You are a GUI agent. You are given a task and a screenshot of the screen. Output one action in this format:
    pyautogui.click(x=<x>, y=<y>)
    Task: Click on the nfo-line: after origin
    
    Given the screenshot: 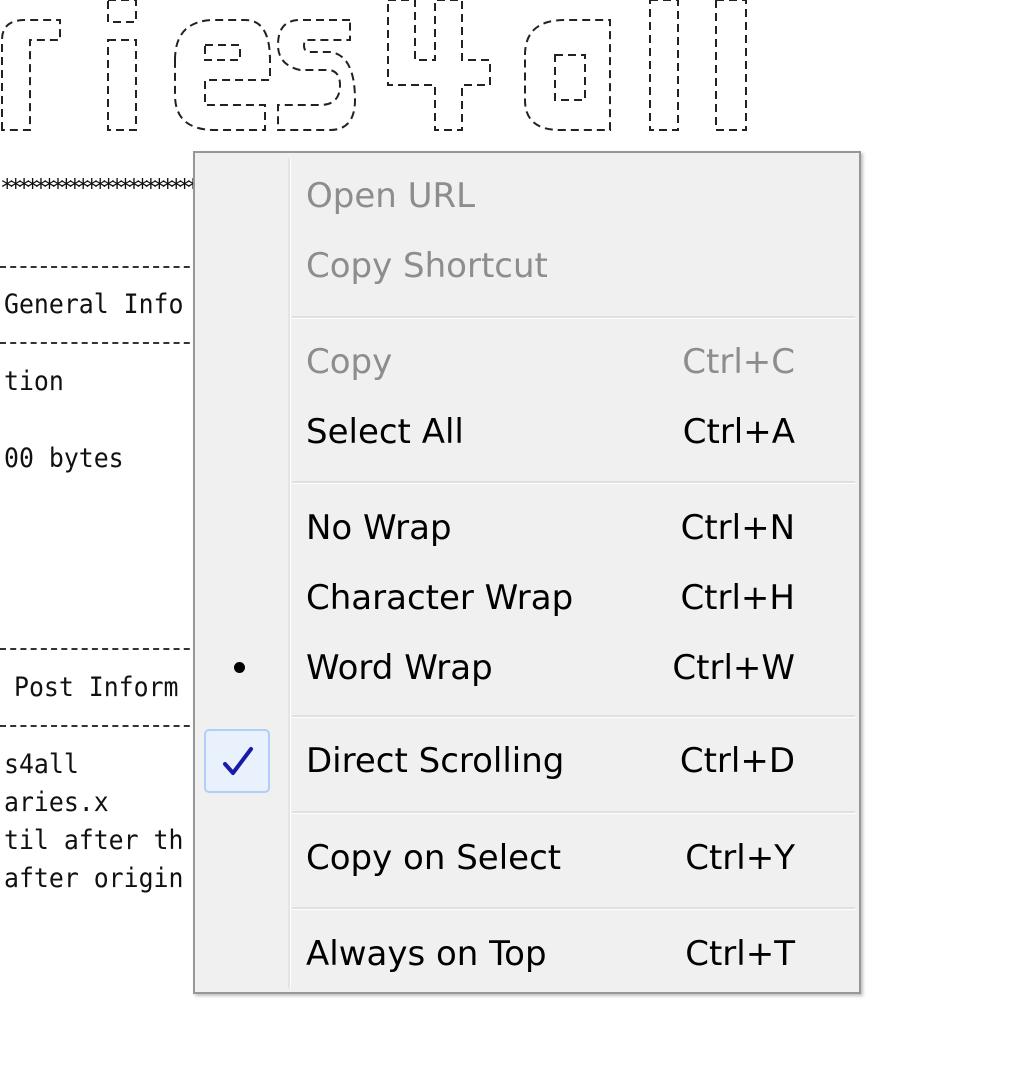 What is the action you would take?
    pyautogui.click(x=94, y=878)
    